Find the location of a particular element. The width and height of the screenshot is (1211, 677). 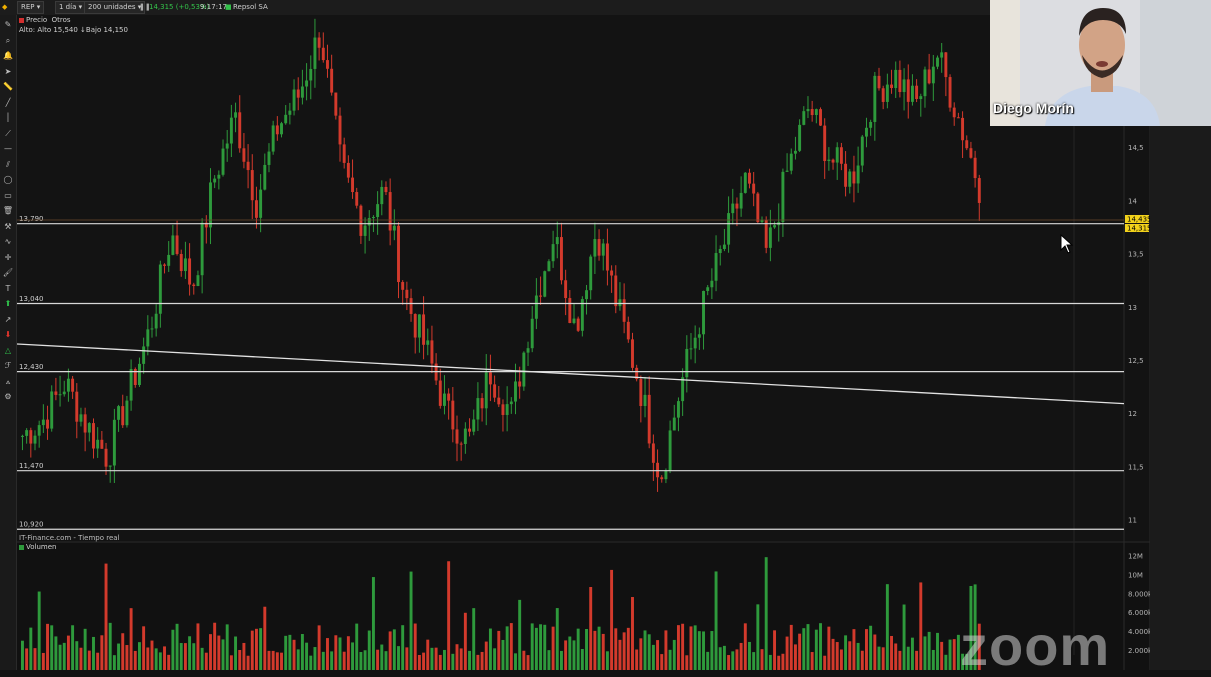

arrow-down-icon: ⬇ is located at coordinates (8, 335).